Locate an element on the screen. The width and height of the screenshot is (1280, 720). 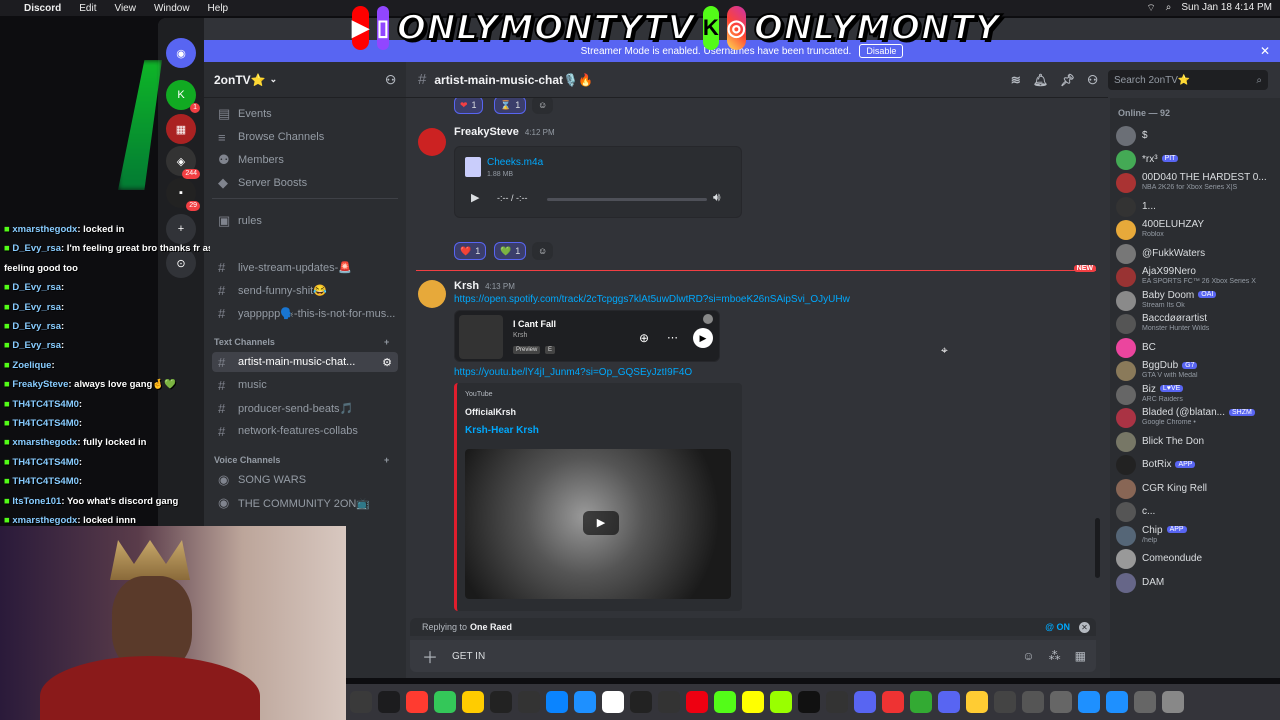
clock: Sun Jan 18 4:14 PM is located at coordinates (1226, 8).